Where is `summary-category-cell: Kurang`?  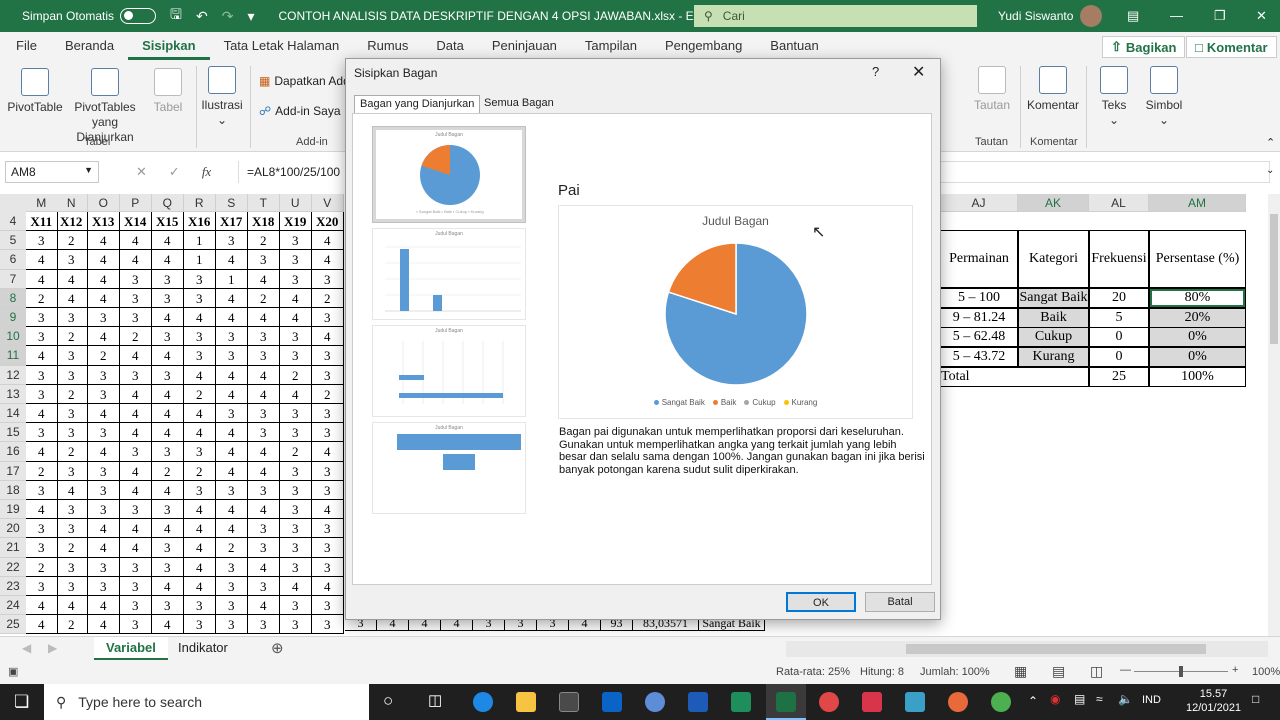 summary-category-cell: Kurang is located at coordinates (1053, 357).